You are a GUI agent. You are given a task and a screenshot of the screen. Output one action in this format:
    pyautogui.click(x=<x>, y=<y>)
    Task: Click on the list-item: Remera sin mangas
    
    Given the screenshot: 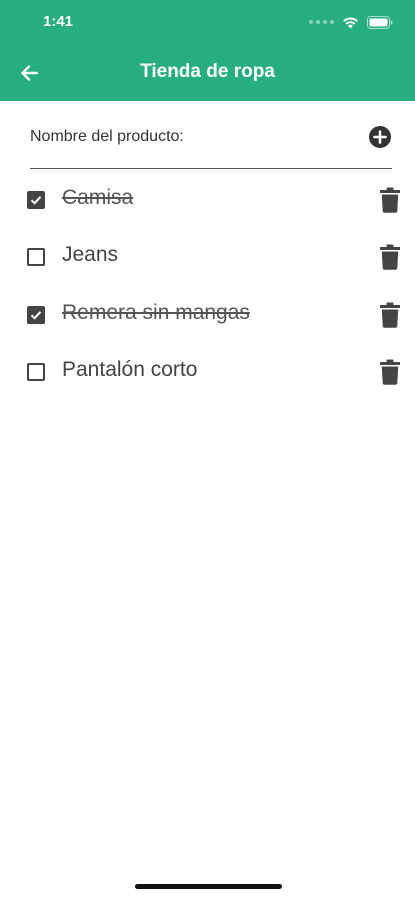 What is the action you would take?
    pyautogui.click(x=207, y=315)
    